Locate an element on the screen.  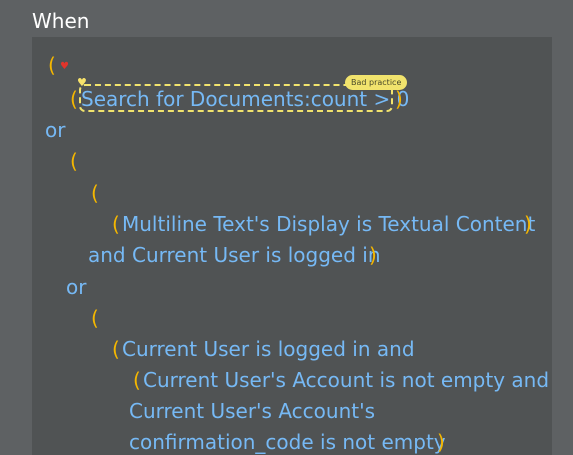
expression-user-logged-in-and: Current User is logged in and is located at coordinates (268, 349).